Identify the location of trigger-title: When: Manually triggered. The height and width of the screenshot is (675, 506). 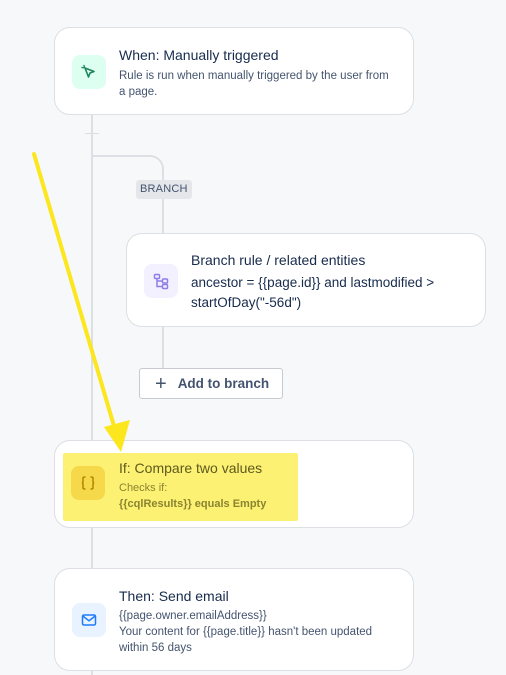
(199, 55).